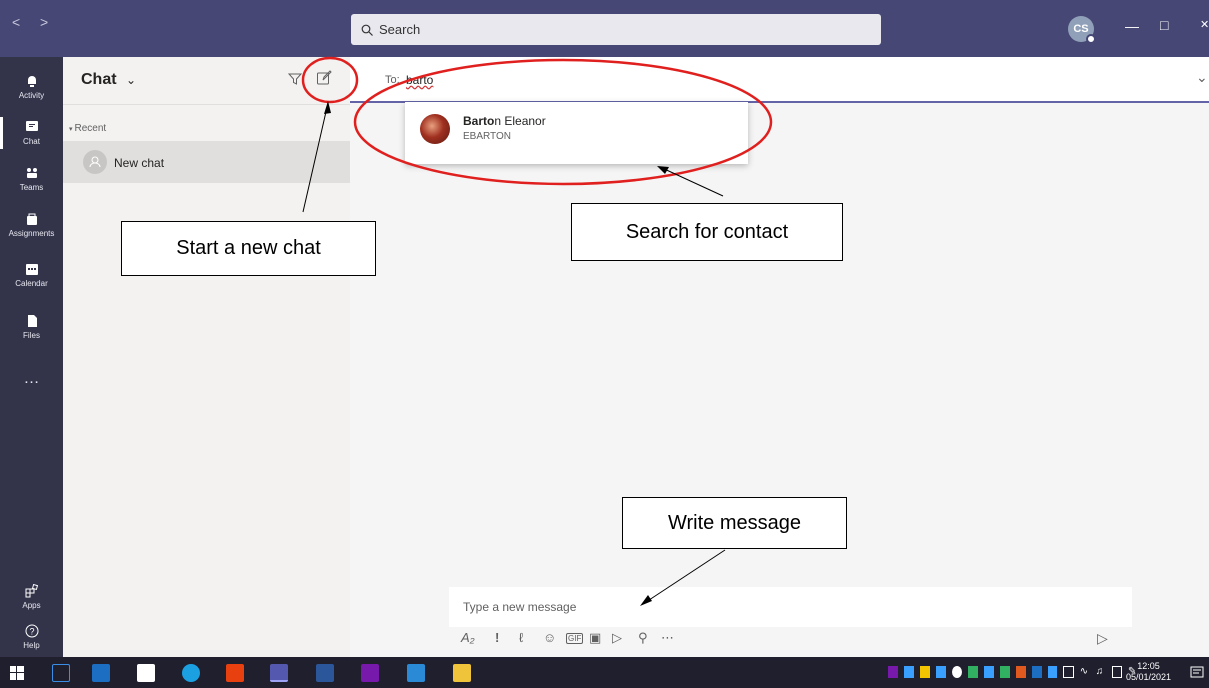 This screenshot has height=688, width=1209. Describe the element at coordinates (956, 672) in the screenshot. I see `onedrive-icon` at that location.